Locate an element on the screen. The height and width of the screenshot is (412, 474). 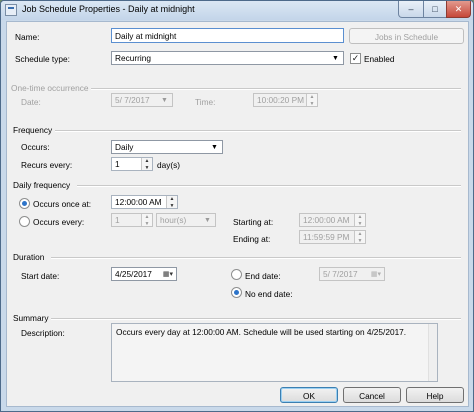
ending-at-label: Ending at: is located at coordinates (252, 239).